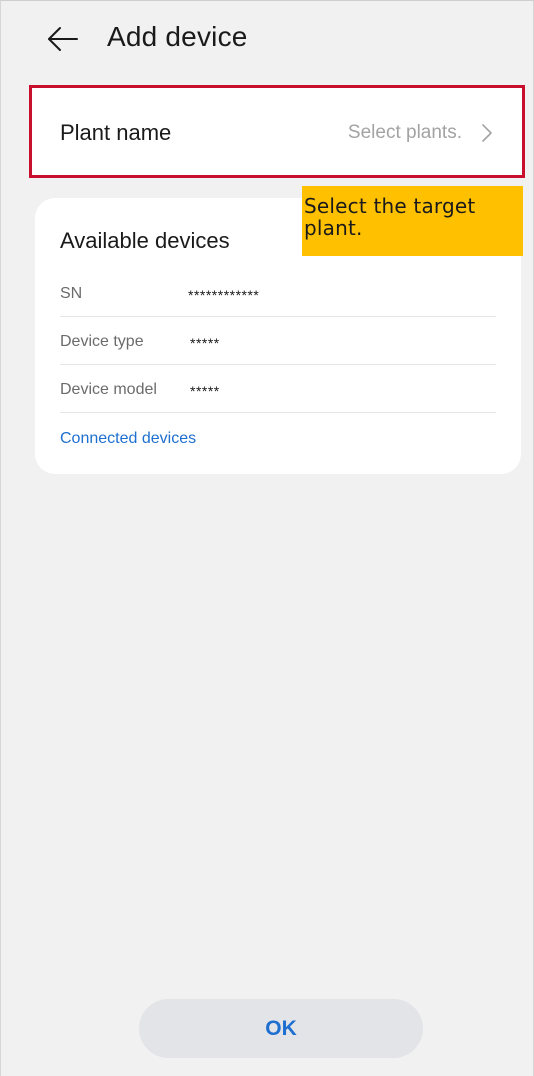 The width and height of the screenshot is (534, 1076). I want to click on device-row-sn: SN ************, so click(278, 293).